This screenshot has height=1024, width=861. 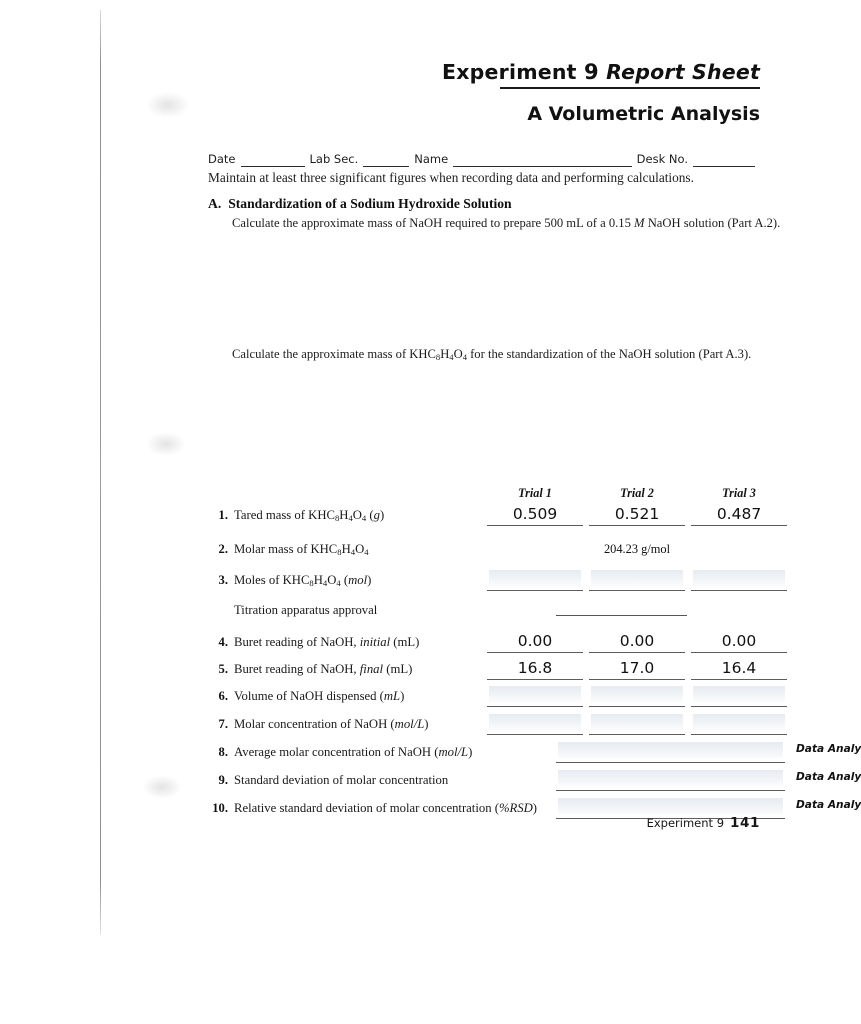 What do you see at coordinates (334, 354) in the screenshot?
I see `prompt-2-pre: Calculate the approximate mass of KHC` at bounding box center [334, 354].